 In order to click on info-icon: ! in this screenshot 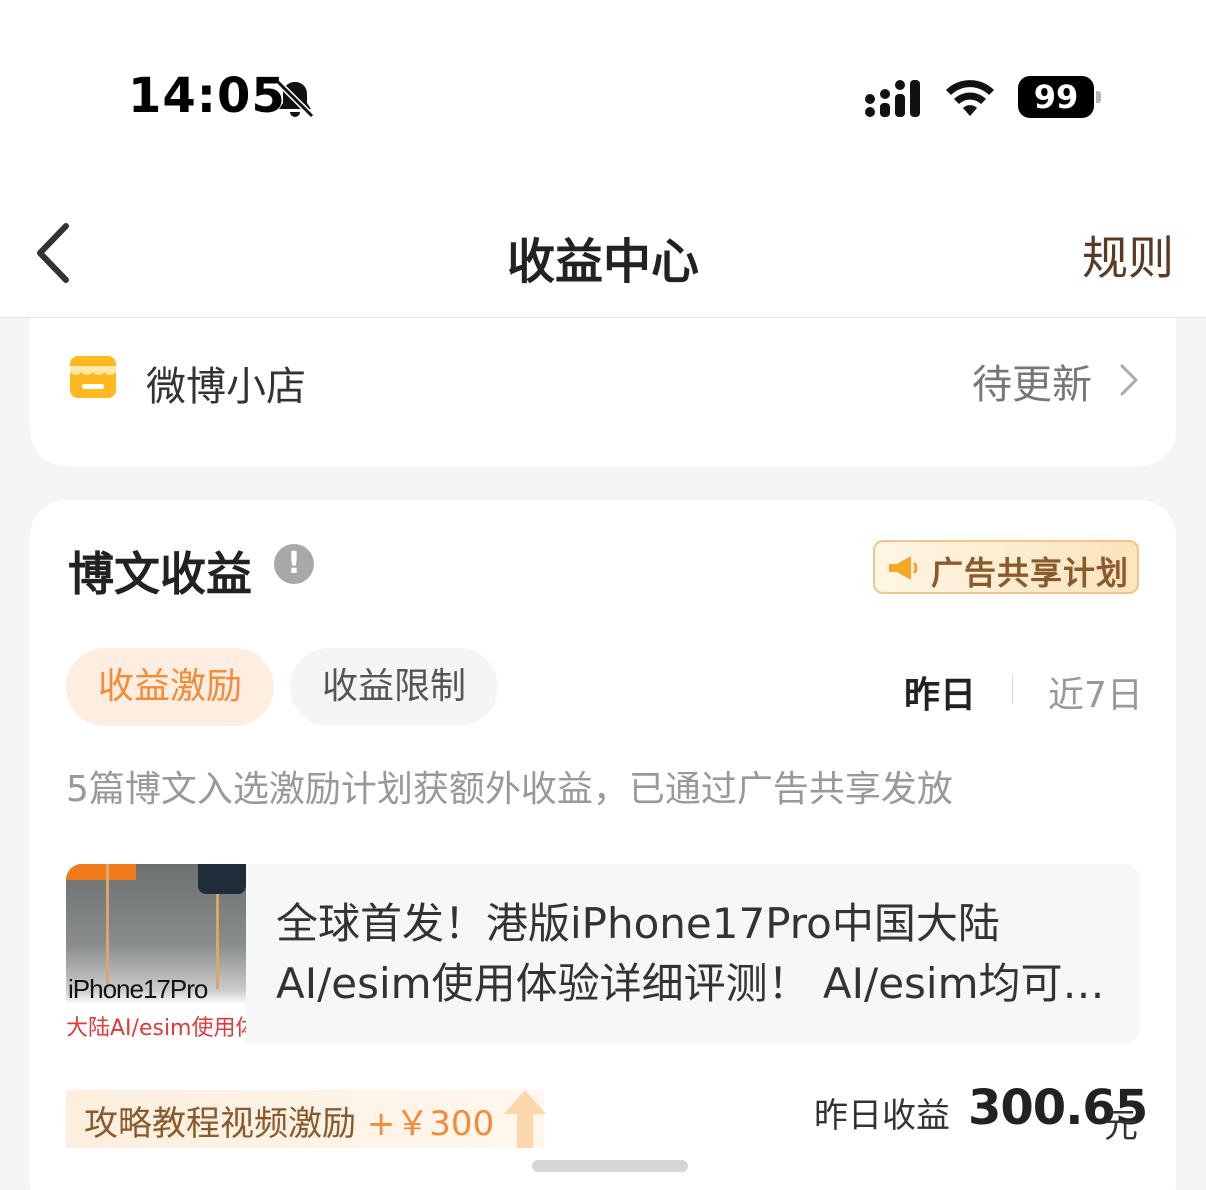, I will do `click(294, 564)`.